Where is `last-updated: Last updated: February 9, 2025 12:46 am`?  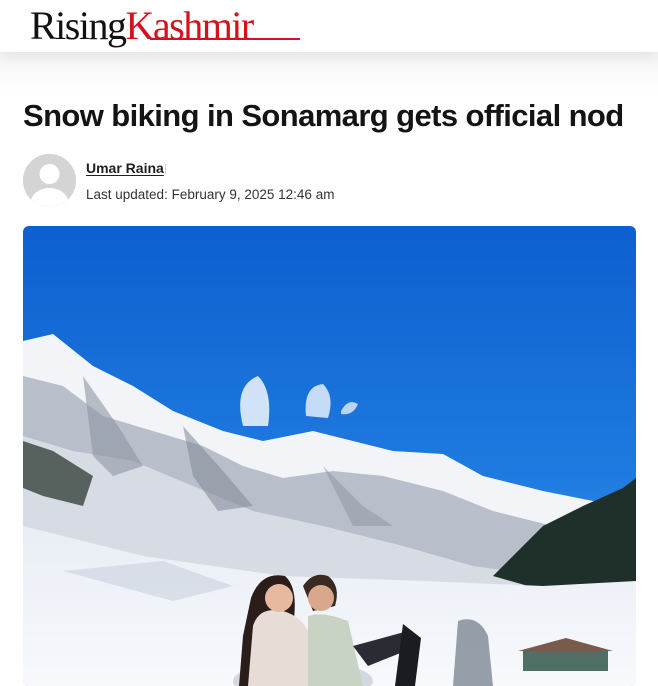
last-updated: Last updated: February 9, 2025 12:46 am is located at coordinates (210, 194).